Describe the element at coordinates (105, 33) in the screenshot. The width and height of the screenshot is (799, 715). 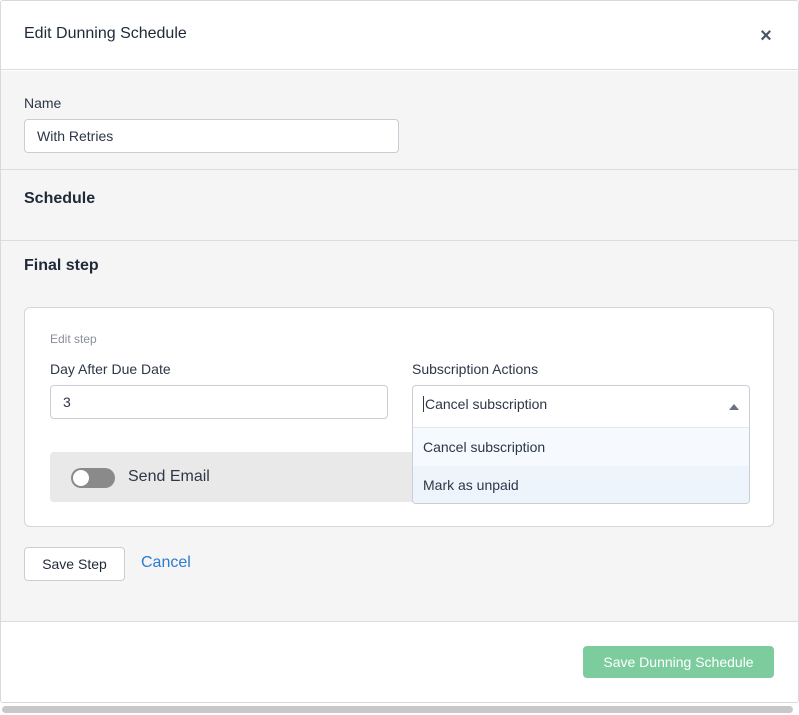
I see `modal-title: Edit Dunning Schedule` at that location.